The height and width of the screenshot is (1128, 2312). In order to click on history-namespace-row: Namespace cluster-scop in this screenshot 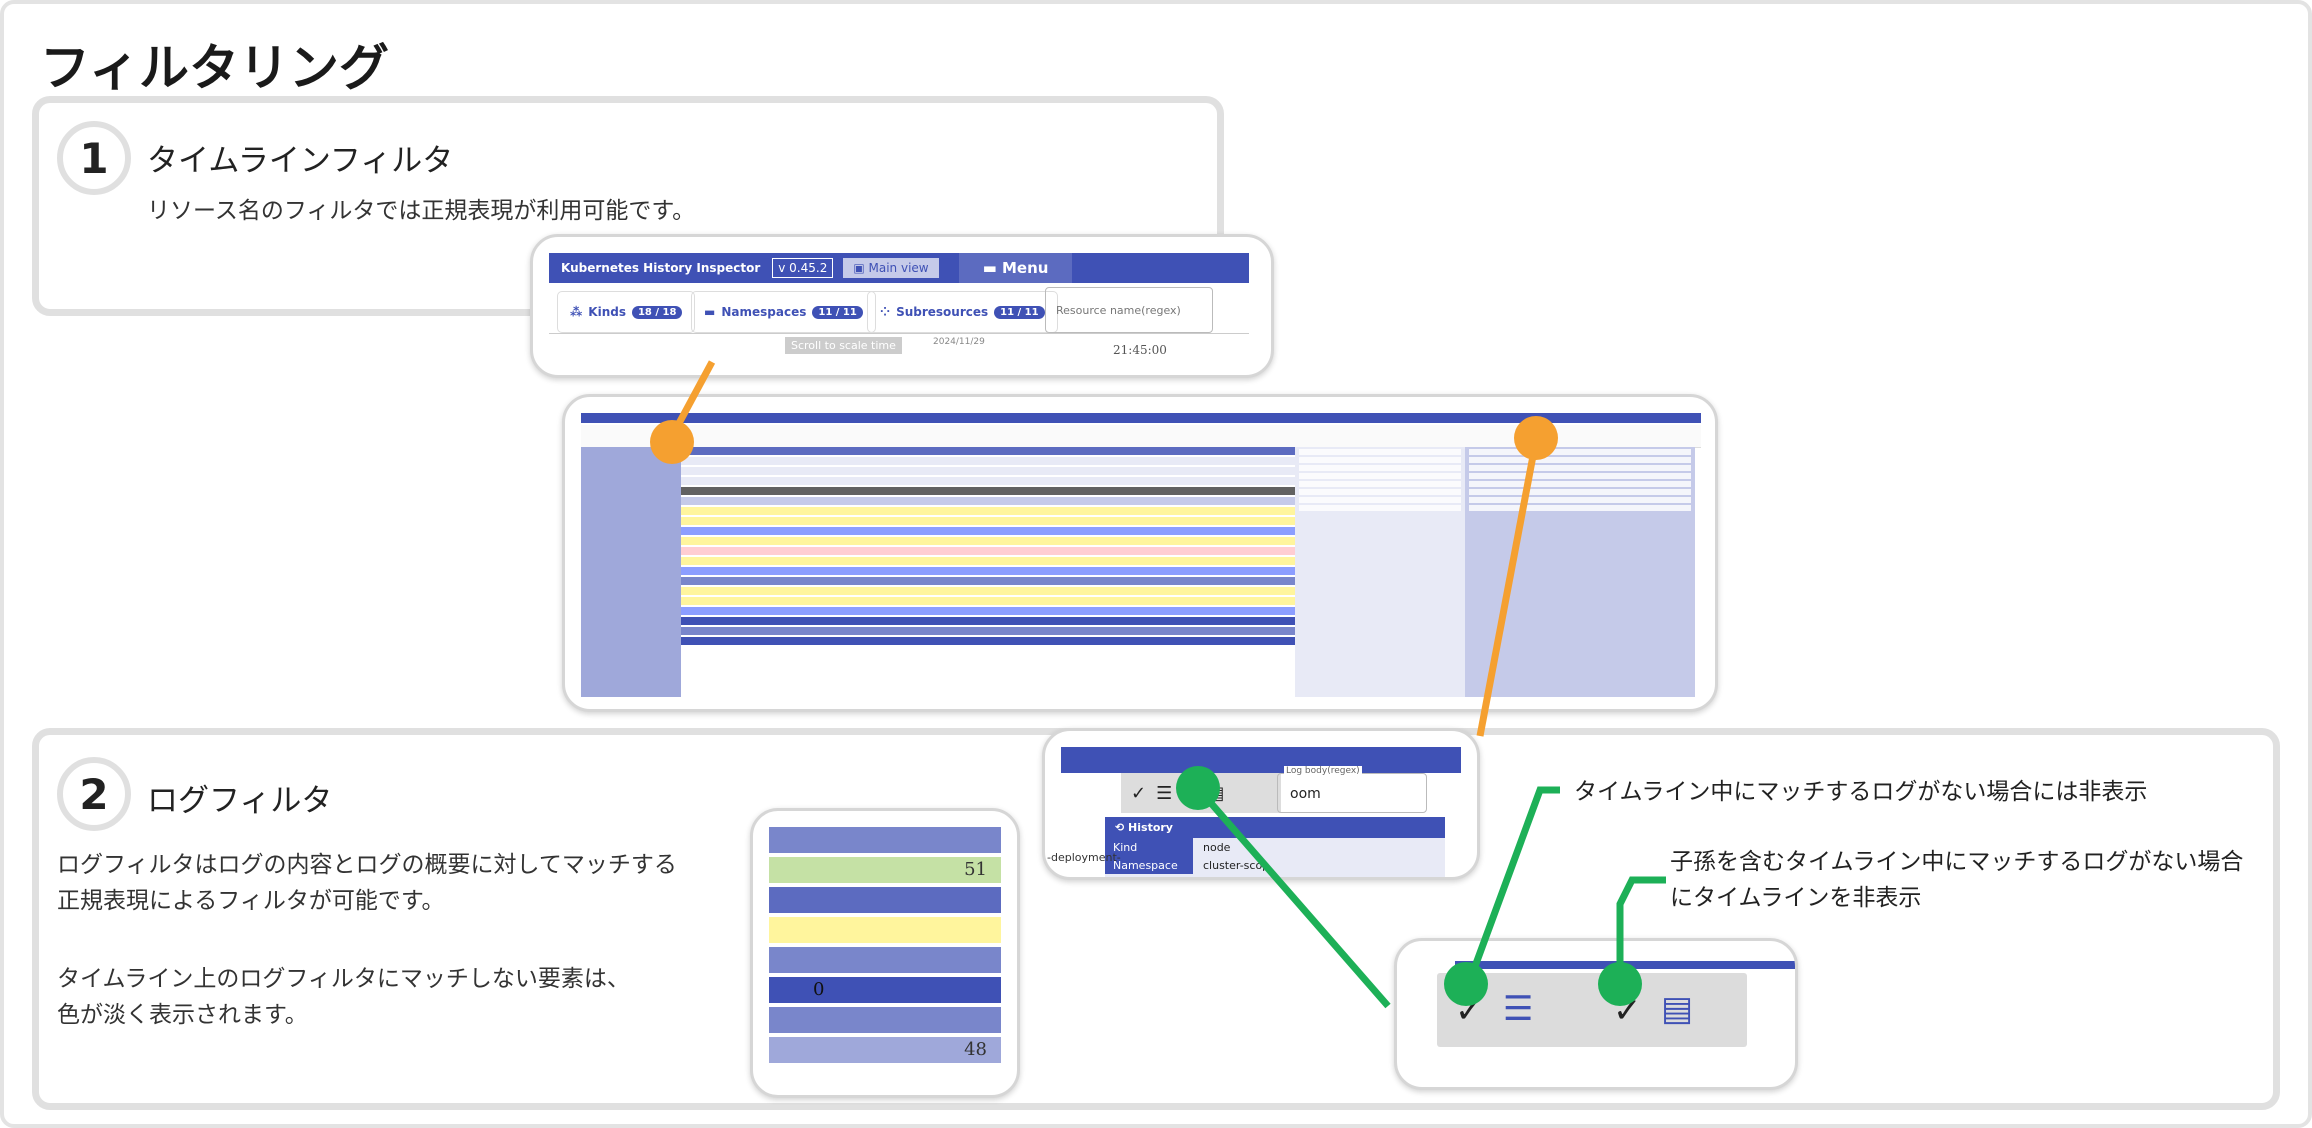, I will do `click(1275, 865)`.